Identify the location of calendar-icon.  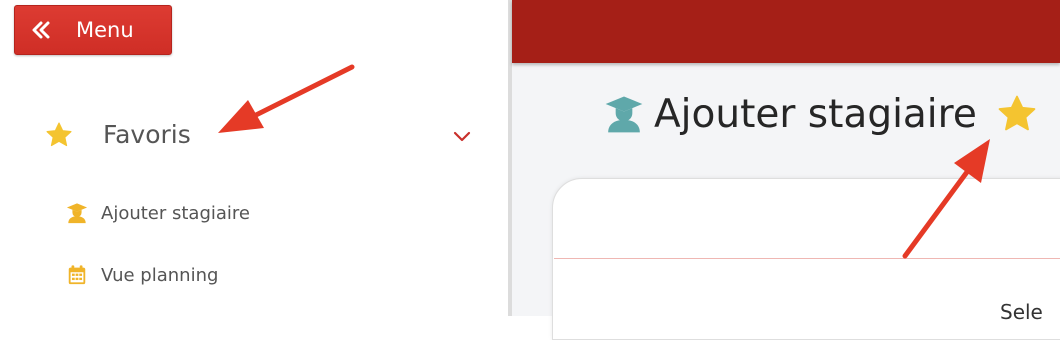
(77, 275).